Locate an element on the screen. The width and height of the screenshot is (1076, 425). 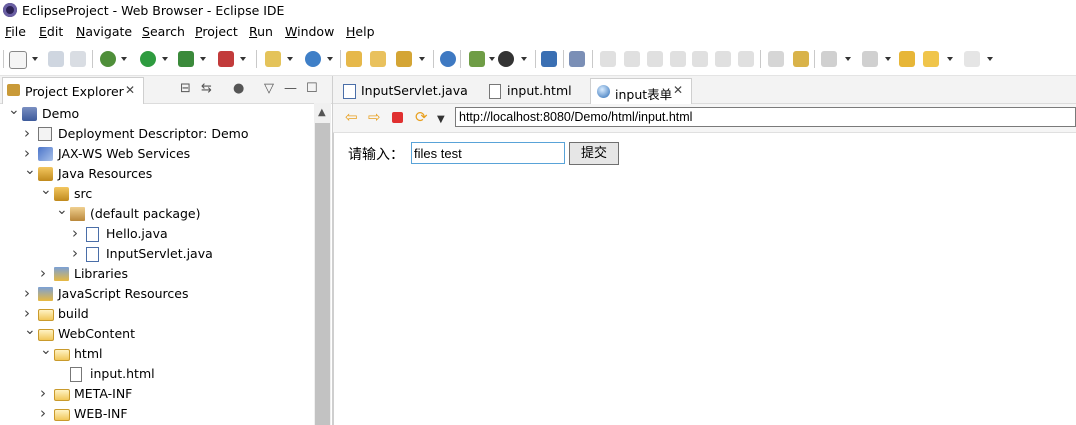
toggle-mark-occurrences-icon is located at coordinates (801, 59).